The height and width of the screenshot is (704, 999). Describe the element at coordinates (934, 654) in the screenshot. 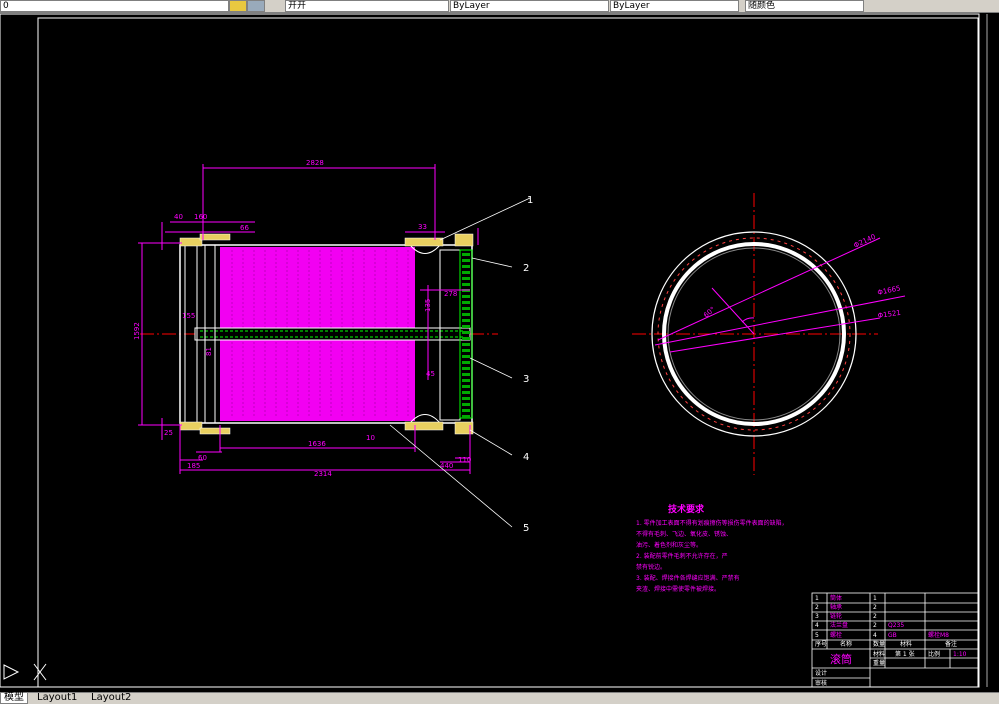

I see `svg-text: 比例` at that location.